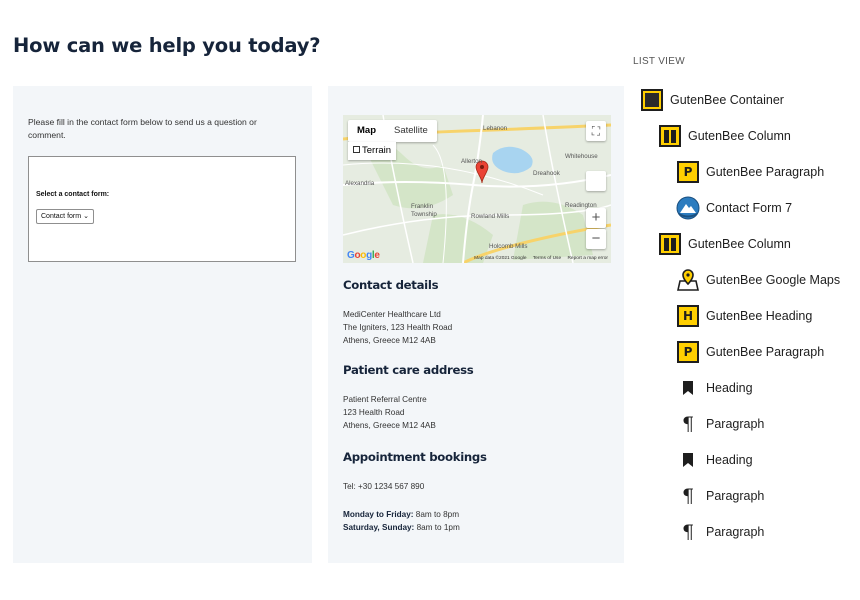 The image size is (860, 600). I want to click on list-view-item-gutenbee-heading: H GutenBee Heading, so click(744, 316).